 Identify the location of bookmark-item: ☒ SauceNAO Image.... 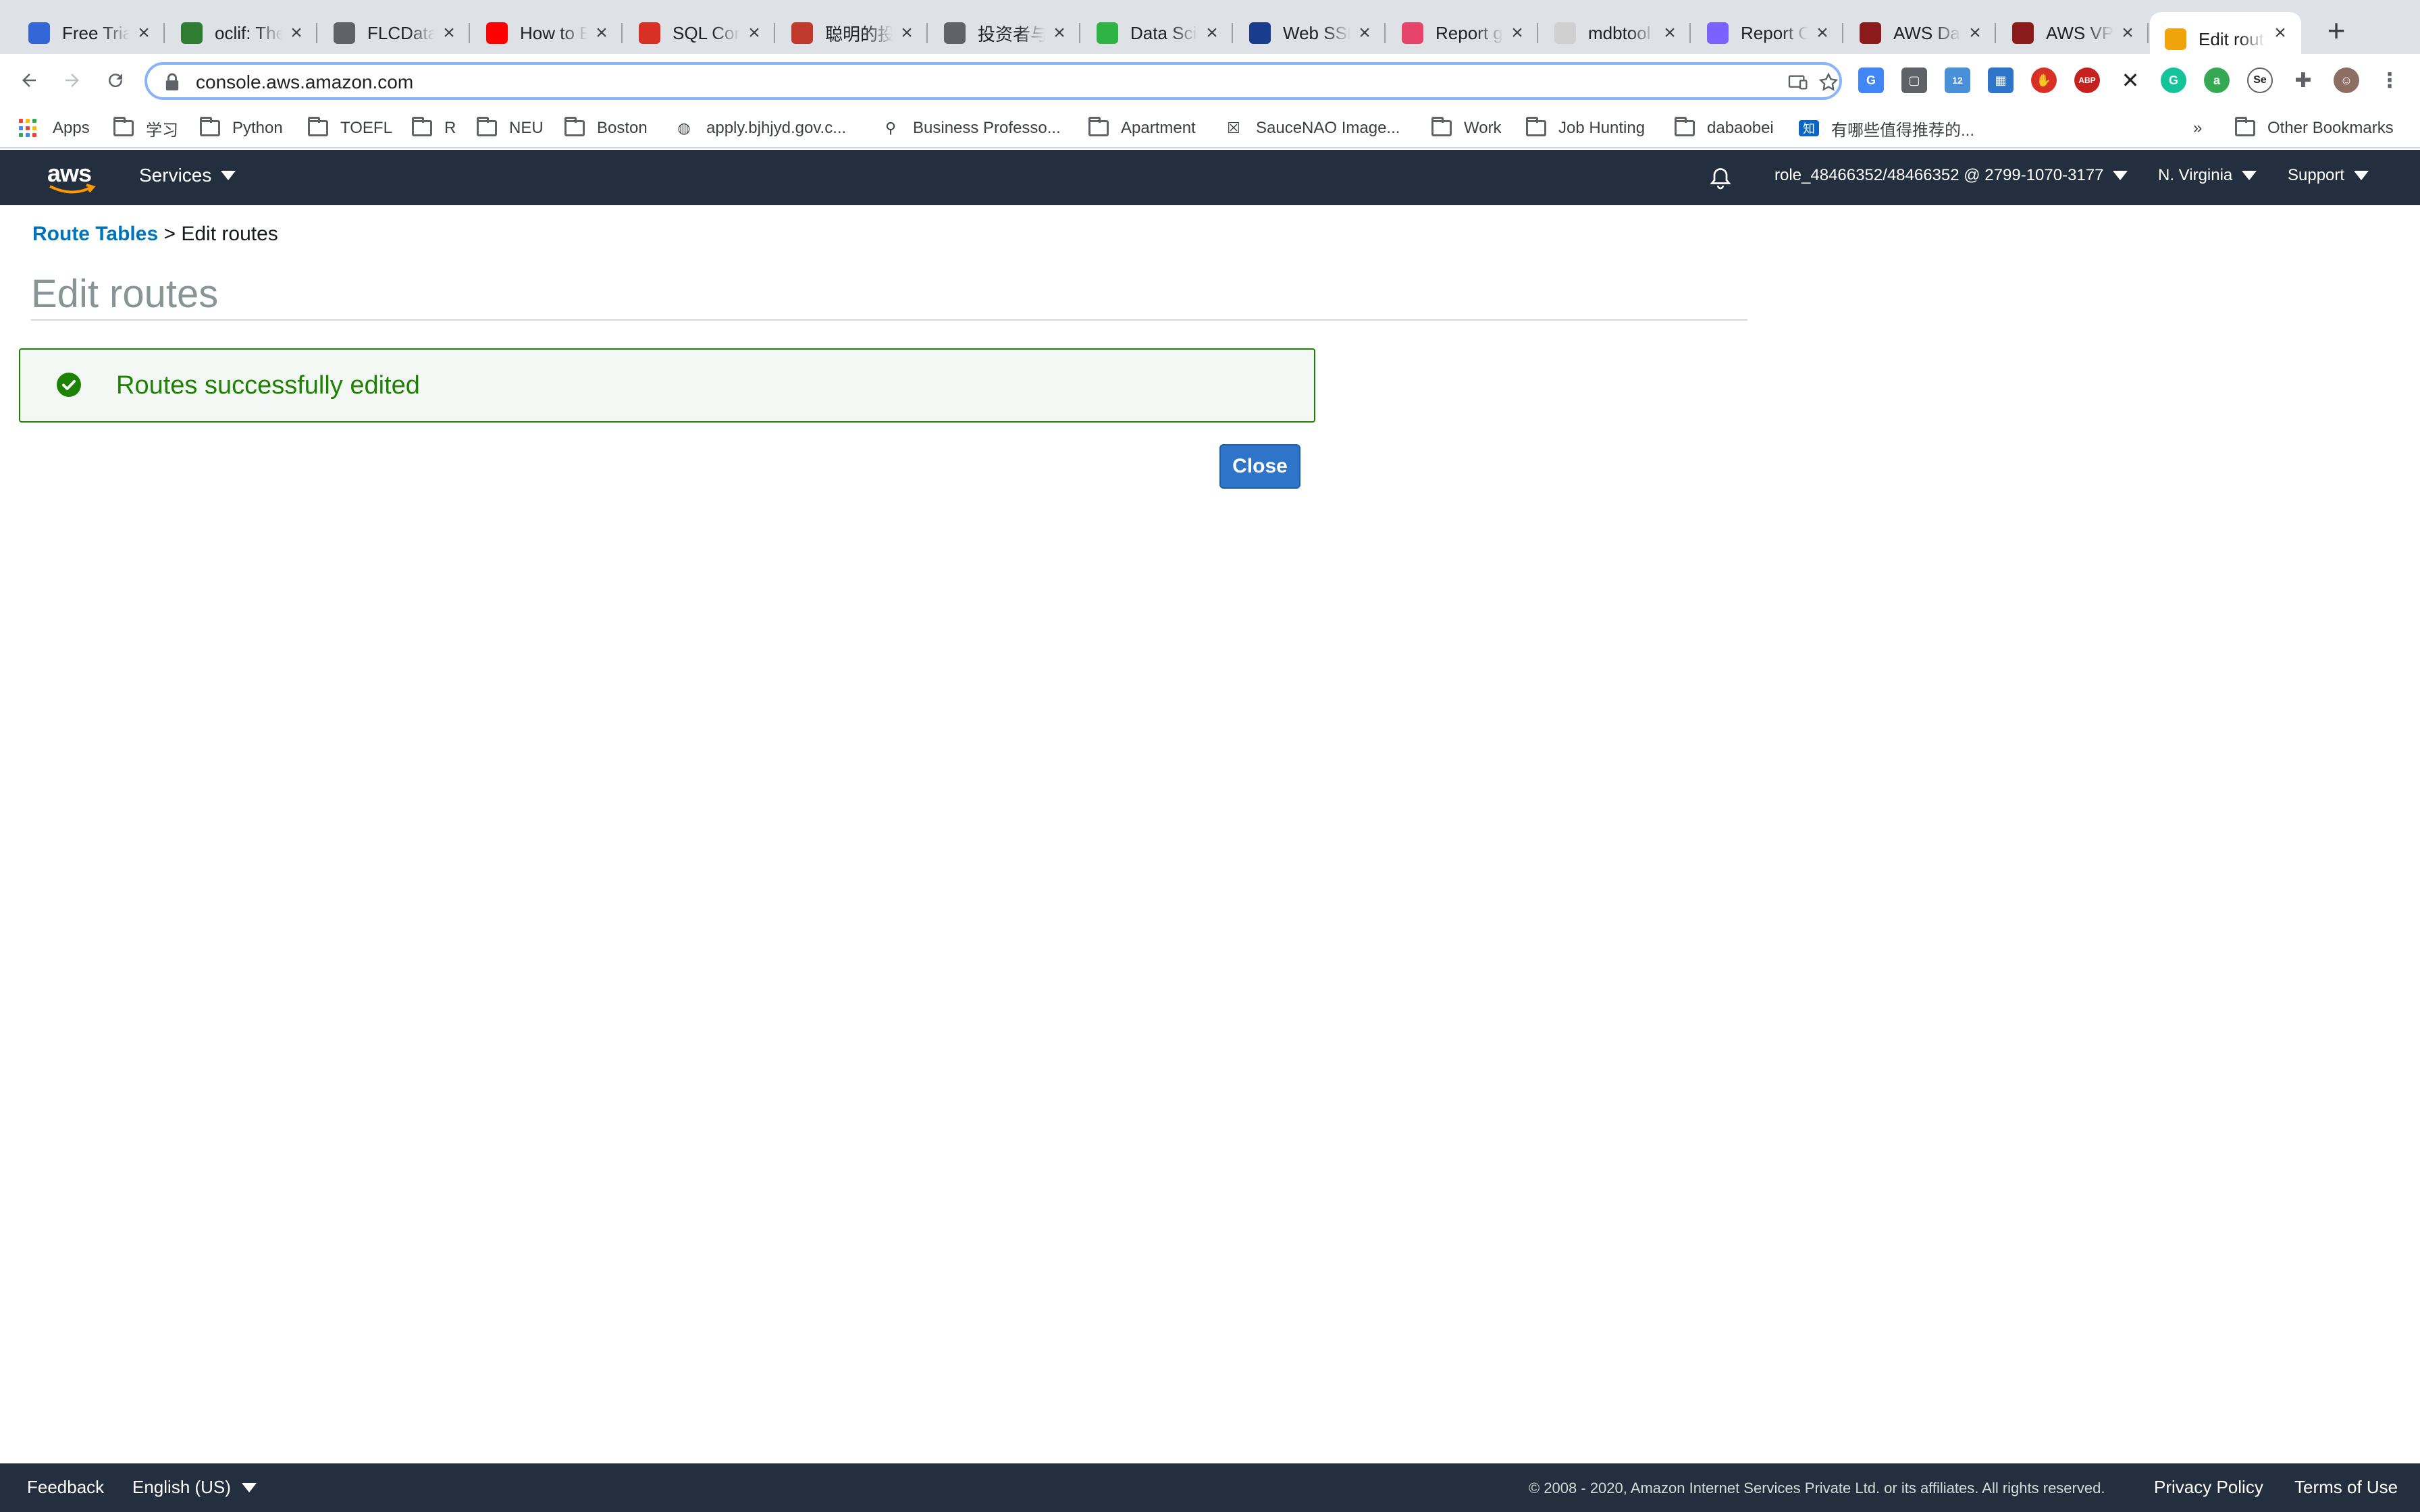
(1312, 128).